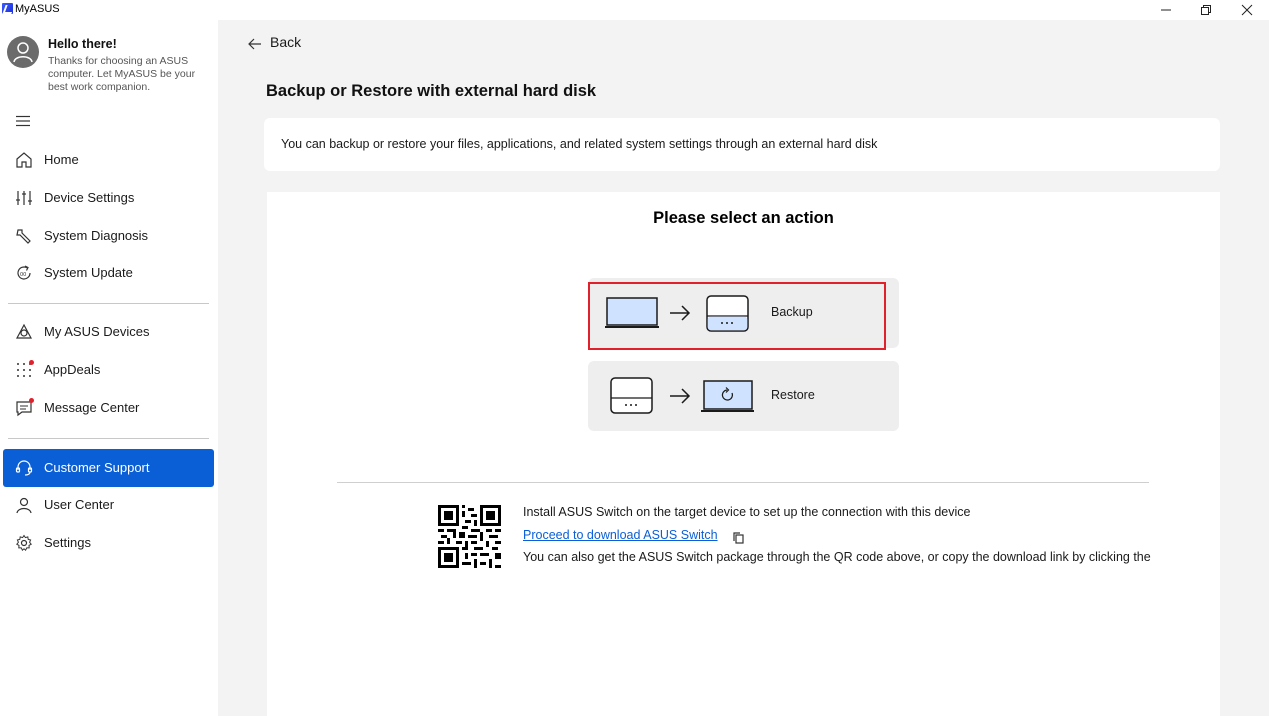 The image size is (1269, 716). I want to click on sidebar-item-my-asus-devices: My ASUS Devices, so click(108, 332).